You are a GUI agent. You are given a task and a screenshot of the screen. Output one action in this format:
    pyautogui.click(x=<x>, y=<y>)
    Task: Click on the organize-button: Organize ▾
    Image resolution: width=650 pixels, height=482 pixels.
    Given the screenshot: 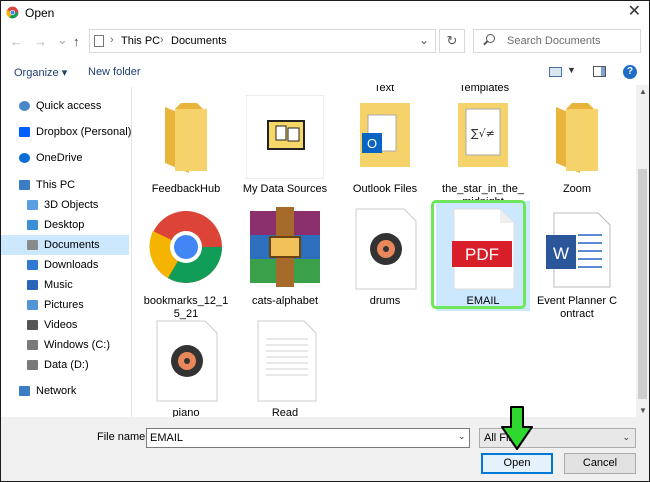 What is the action you would take?
    pyautogui.click(x=40, y=72)
    